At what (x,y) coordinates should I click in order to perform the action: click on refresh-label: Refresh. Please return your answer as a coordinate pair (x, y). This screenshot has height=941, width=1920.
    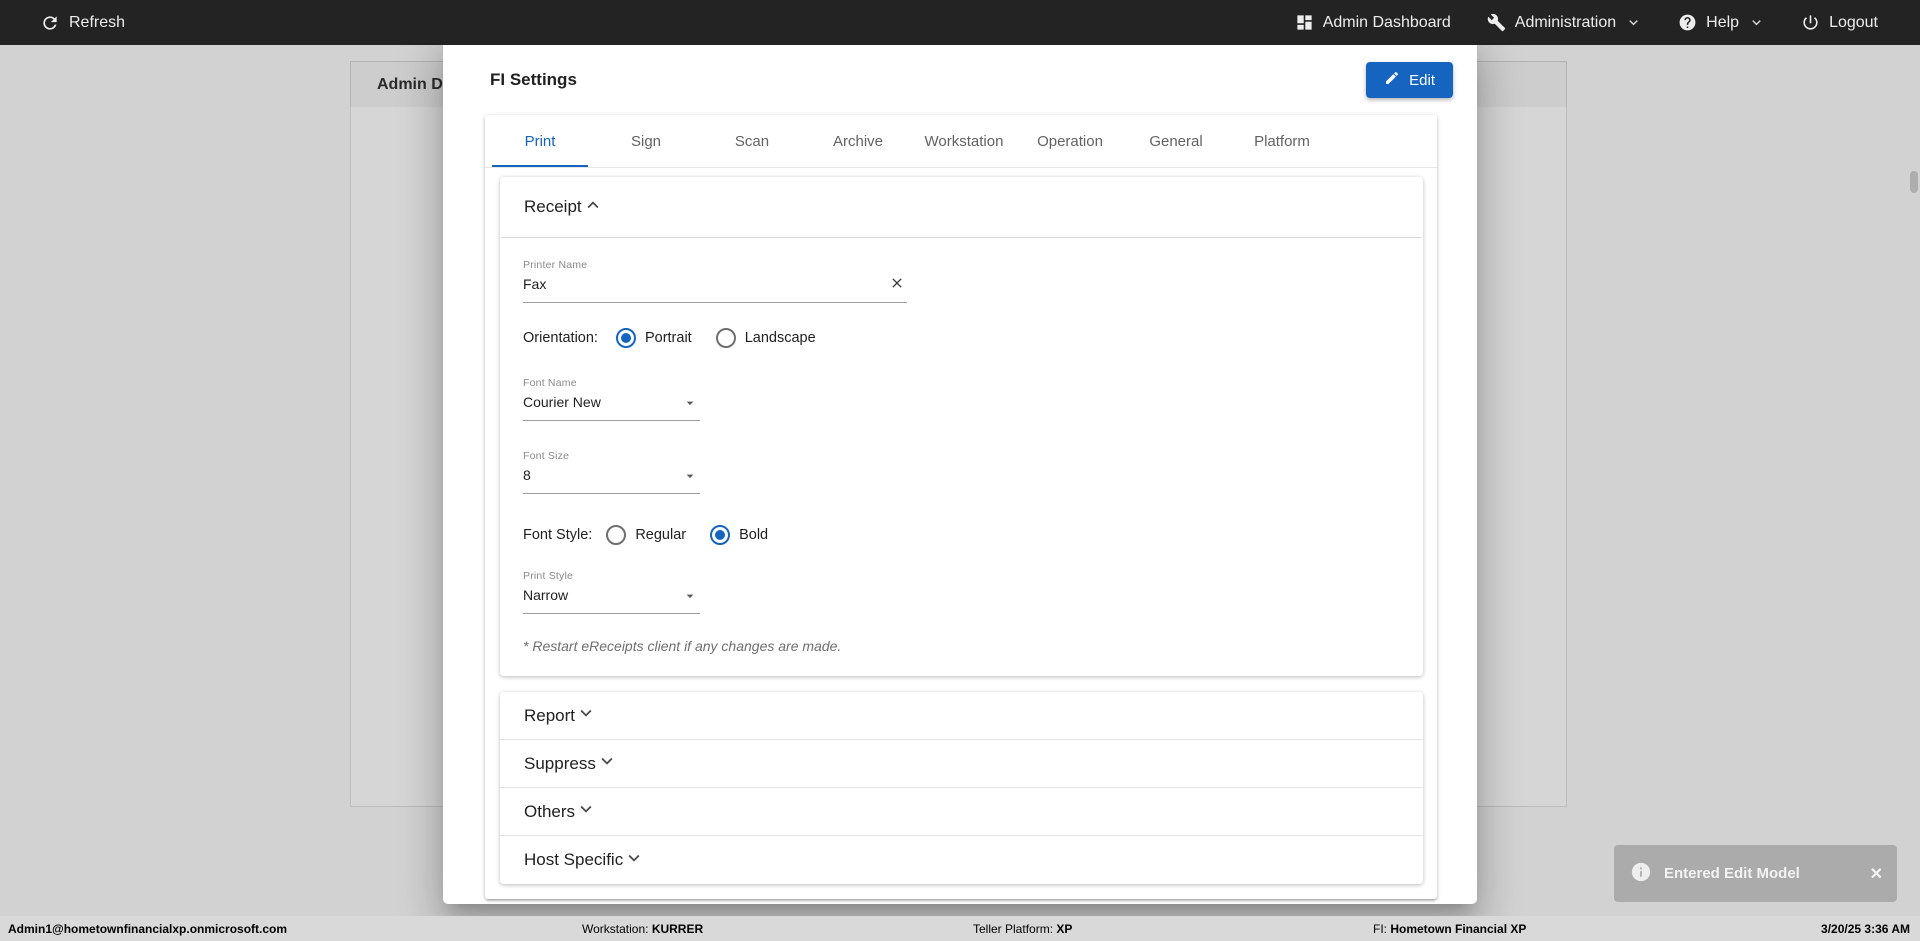
    Looking at the image, I should click on (97, 22).